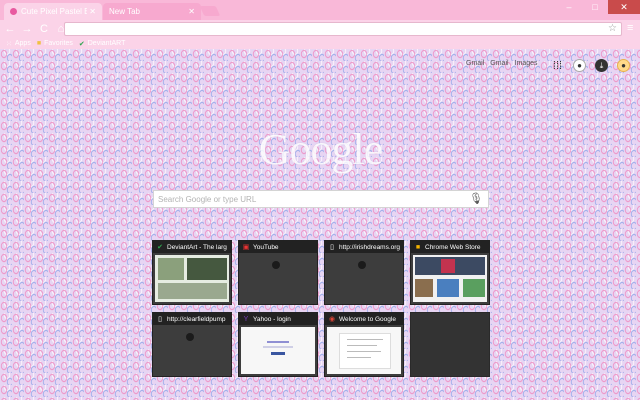  Describe the element at coordinates (124, 11) in the screenshot. I see `tab-title: New Tab` at that location.